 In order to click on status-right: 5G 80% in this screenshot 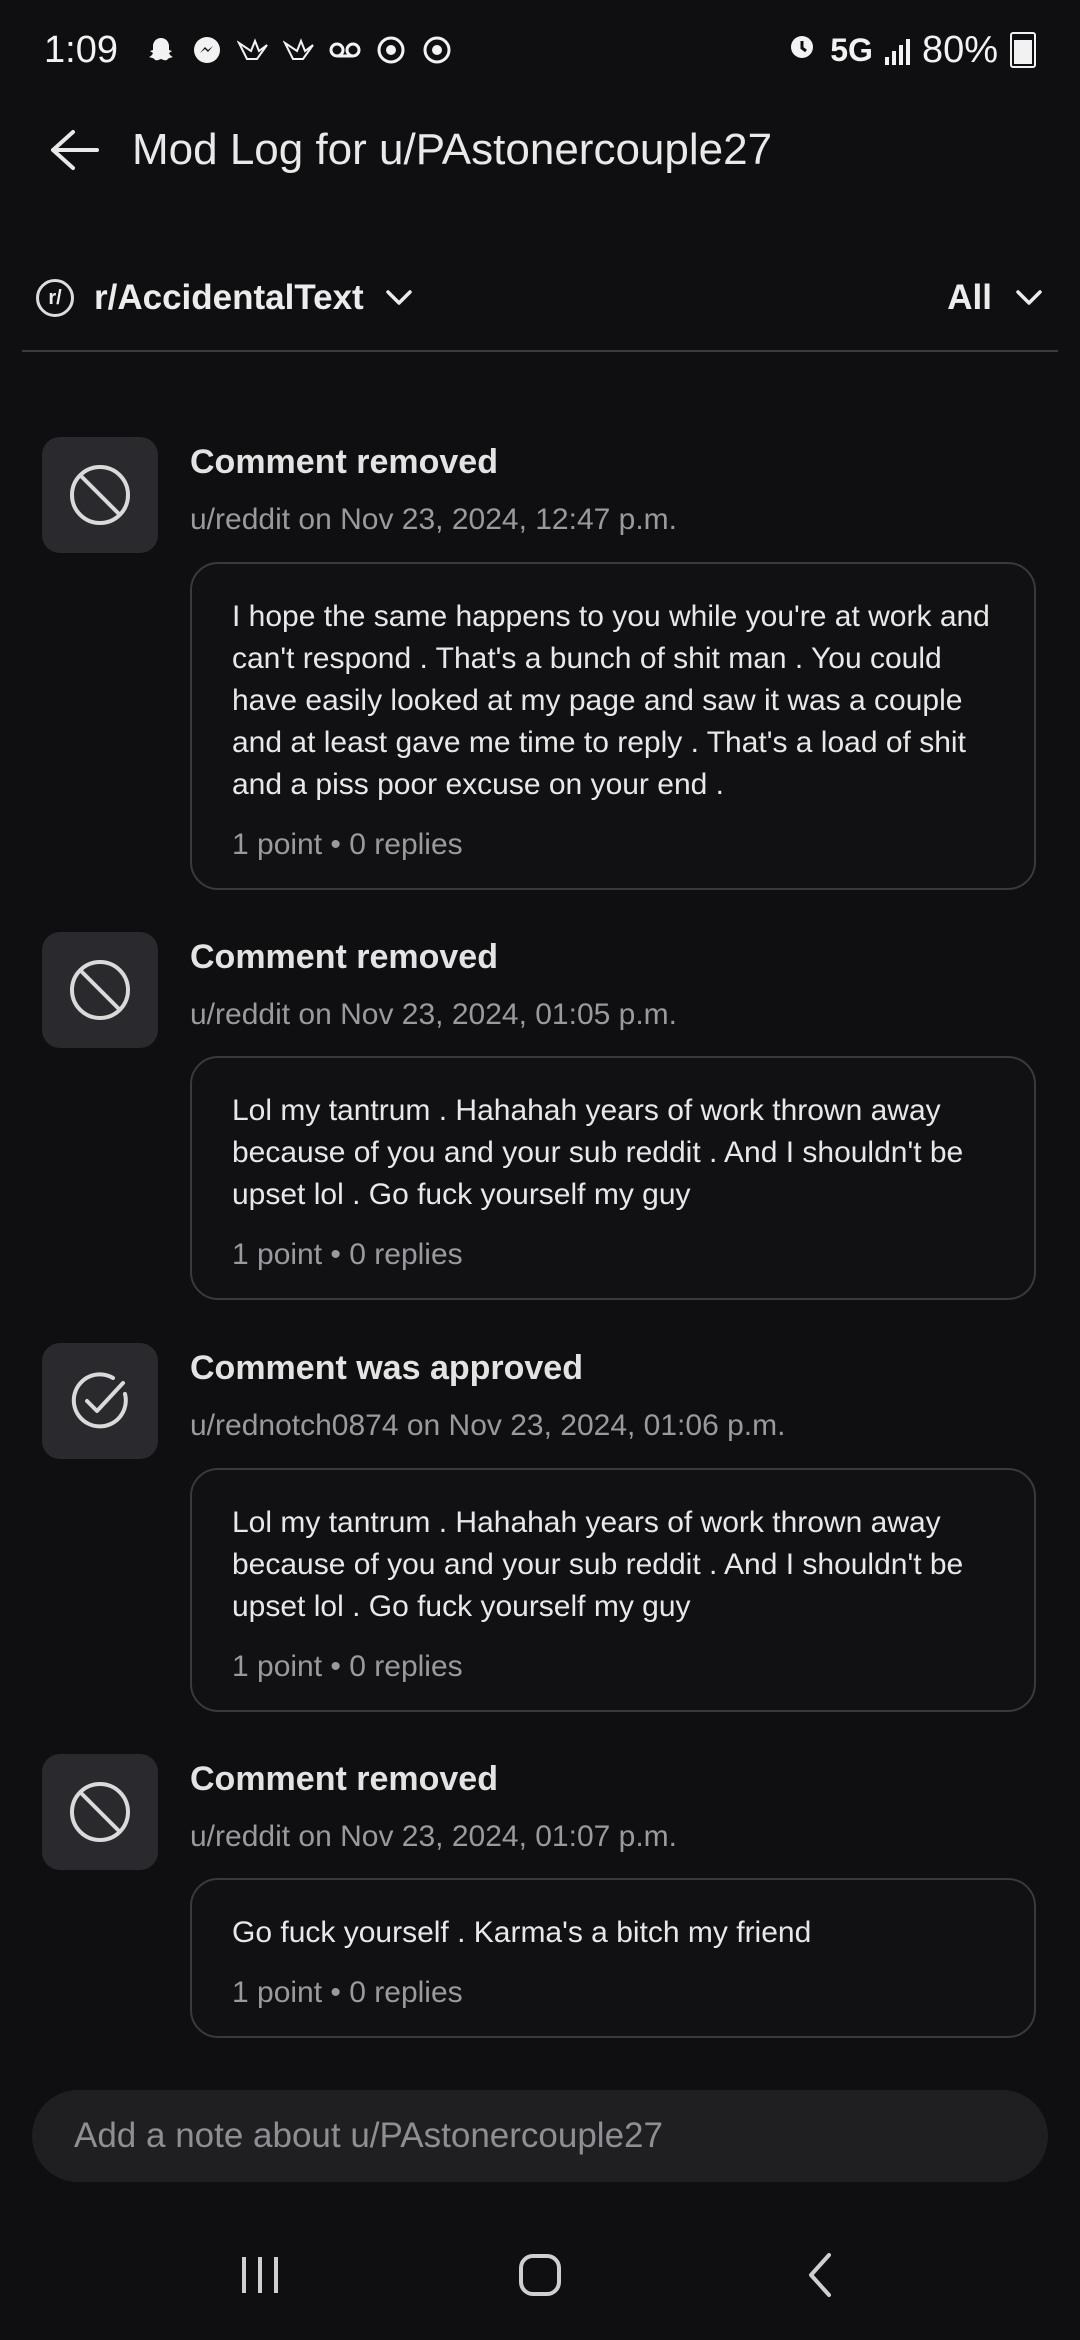, I will do `click(911, 50)`.